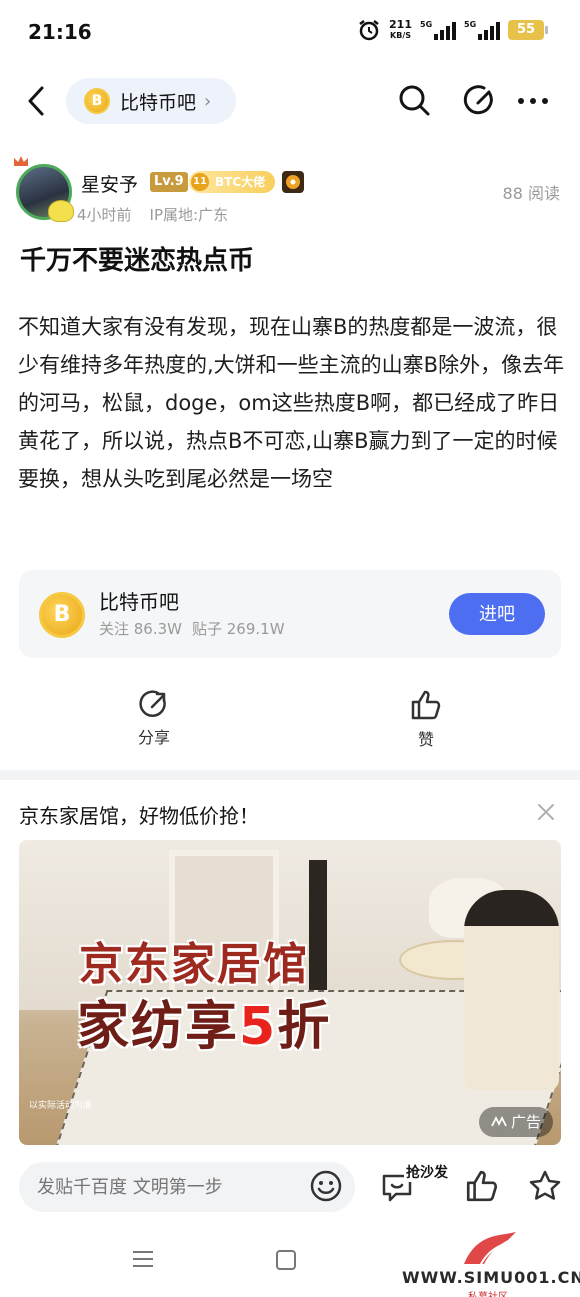 This screenshot has height=1297, width=580. Describe the element at coordinates (189, 215) in the screenshot. I see `ip-location: IP属地:广东` at that location.